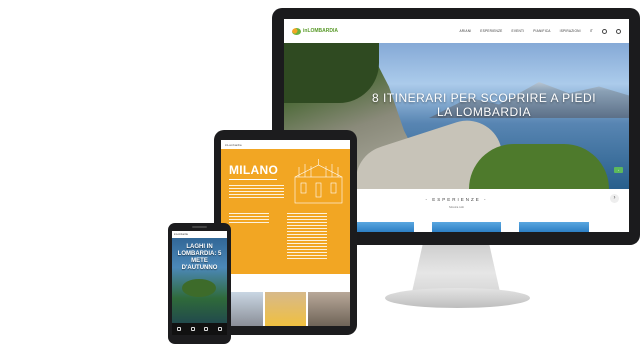 This screenshot has height=346, width=641. I want to click on monitor-stand-neck, so click(456, 268).